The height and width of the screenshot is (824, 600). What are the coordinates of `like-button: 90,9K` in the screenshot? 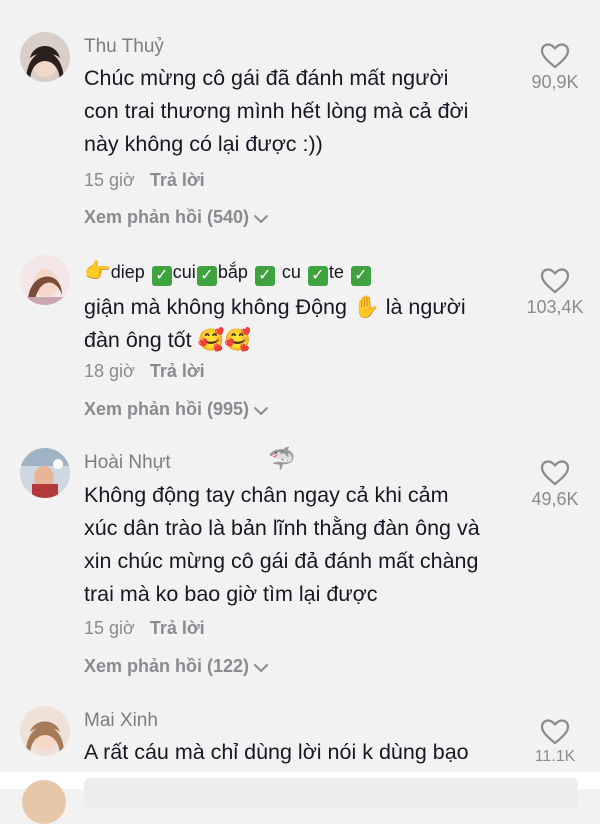 It's located at (555, 67).